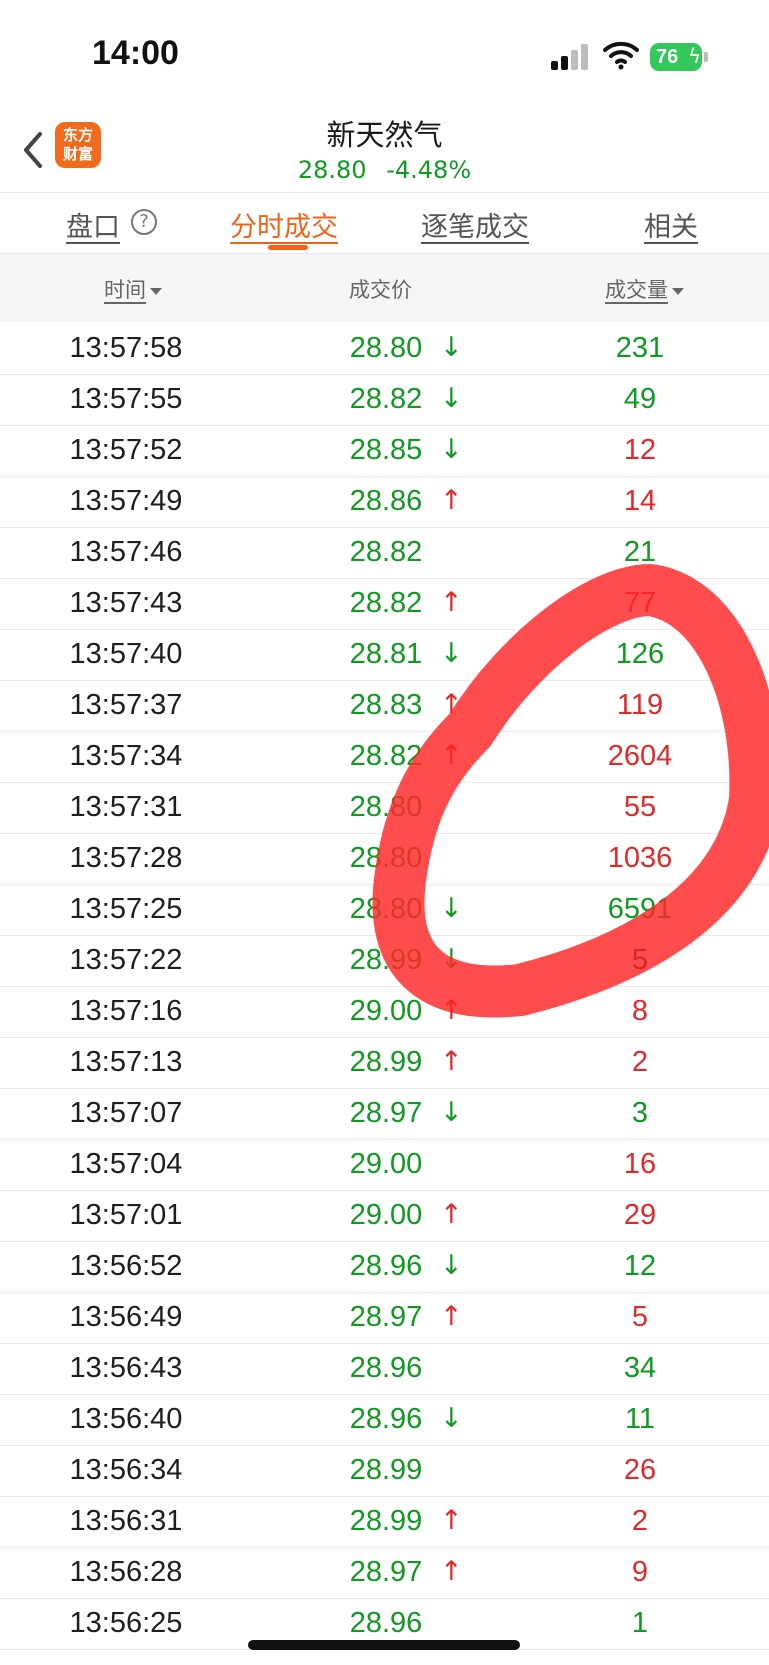 The width and height of the screenshot is (769, 1665). I want to click on trade-volume: 8, so click(640, 1011).